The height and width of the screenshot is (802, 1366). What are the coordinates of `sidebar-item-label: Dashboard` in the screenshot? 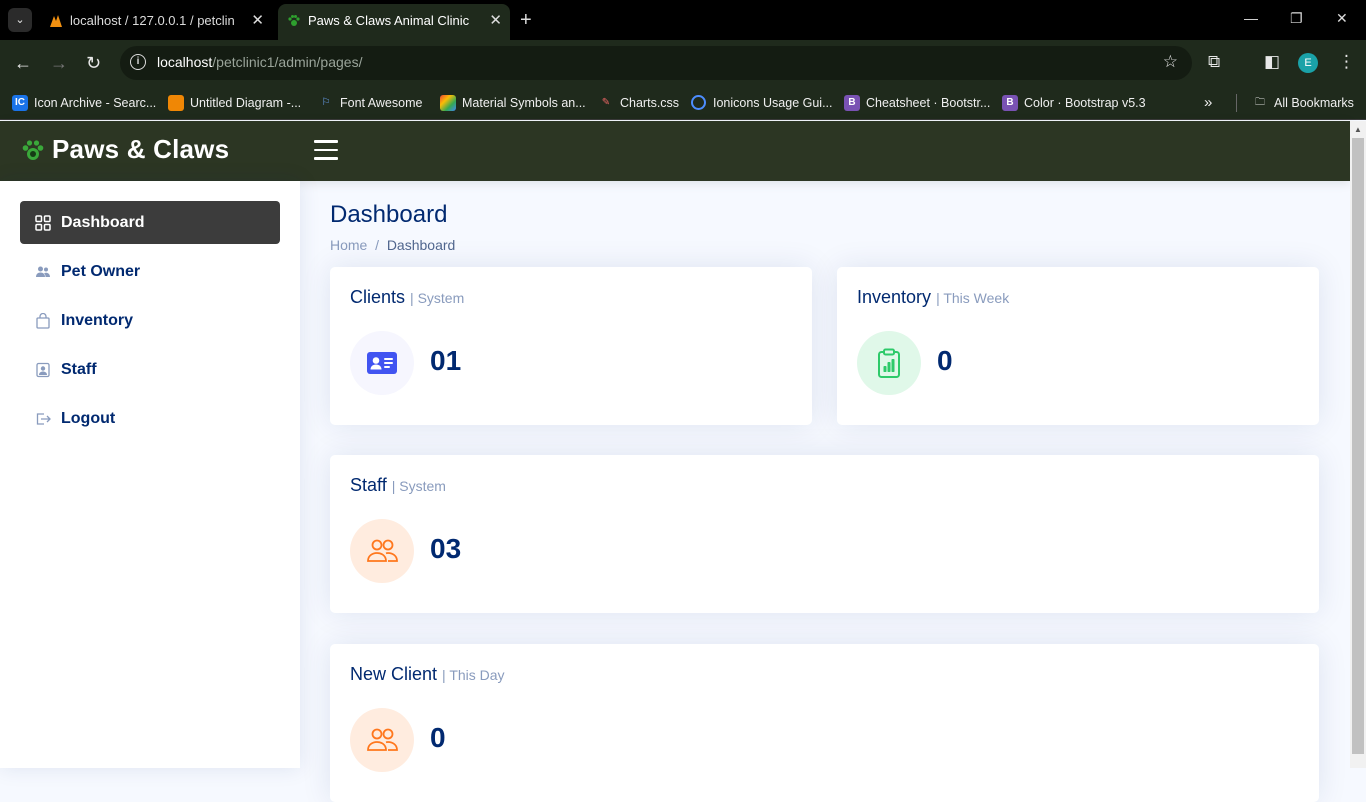 It's located at (103, 222).